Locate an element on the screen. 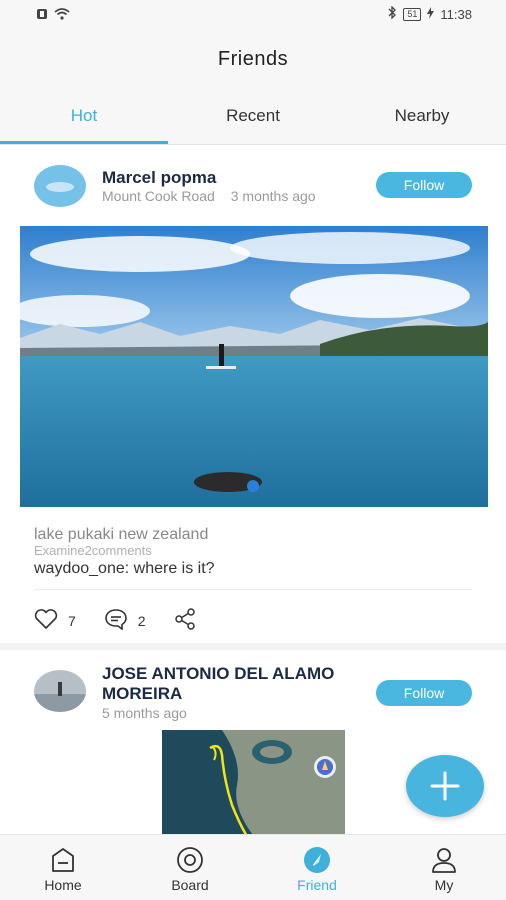 This screenshot has height=900, width=506. status-bar: 51 11:38 is located at coordinates (253, 15).